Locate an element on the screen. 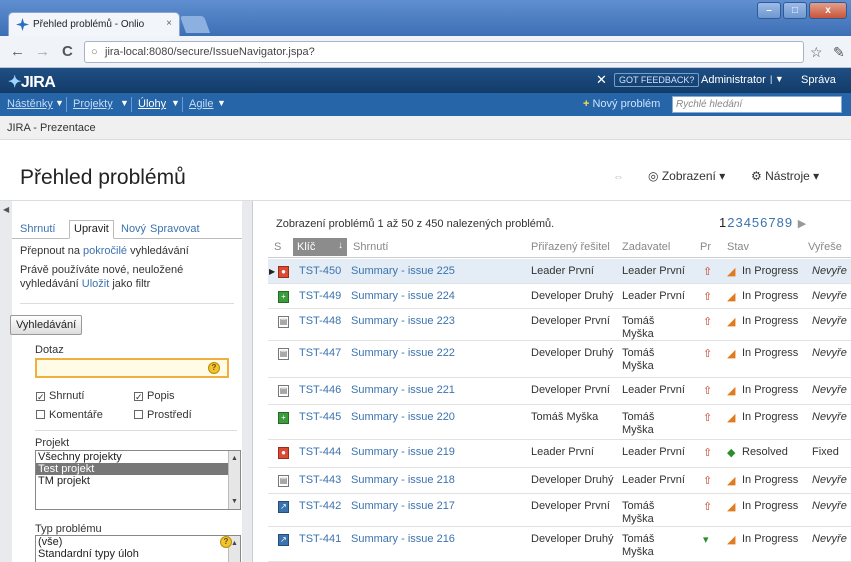 The width and height of the screenshot is (851, 562). issue-type-select: (vše) Standardní typy úloh ▲ is located at coordinates (138, 548).